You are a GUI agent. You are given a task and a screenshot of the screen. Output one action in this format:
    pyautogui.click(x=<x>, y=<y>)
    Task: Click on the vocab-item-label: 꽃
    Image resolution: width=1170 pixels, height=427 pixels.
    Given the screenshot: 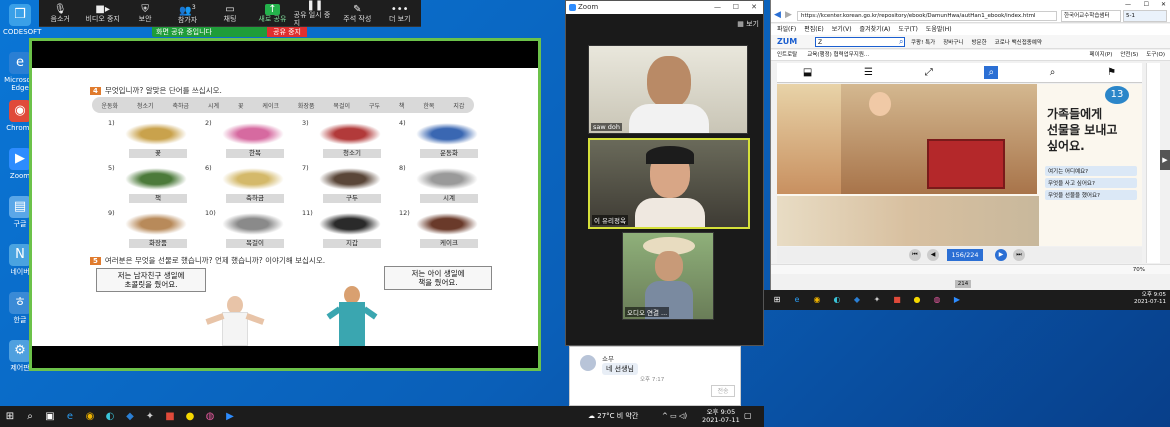 What is the action you would take?
    pyautogui.click(x=158, y=153)
    